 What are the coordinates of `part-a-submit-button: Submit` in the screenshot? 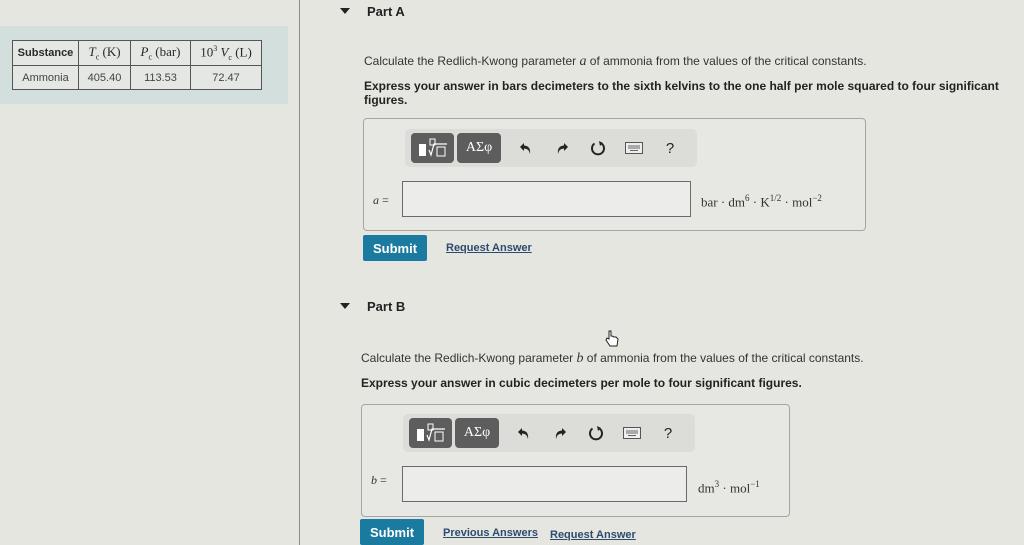 It's located at (395, 248).